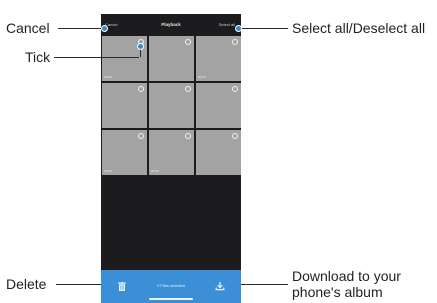 The height and width of the screenshot is (303, 437). I want to click on callout-download-line2: phone's album, so click(337, 292).